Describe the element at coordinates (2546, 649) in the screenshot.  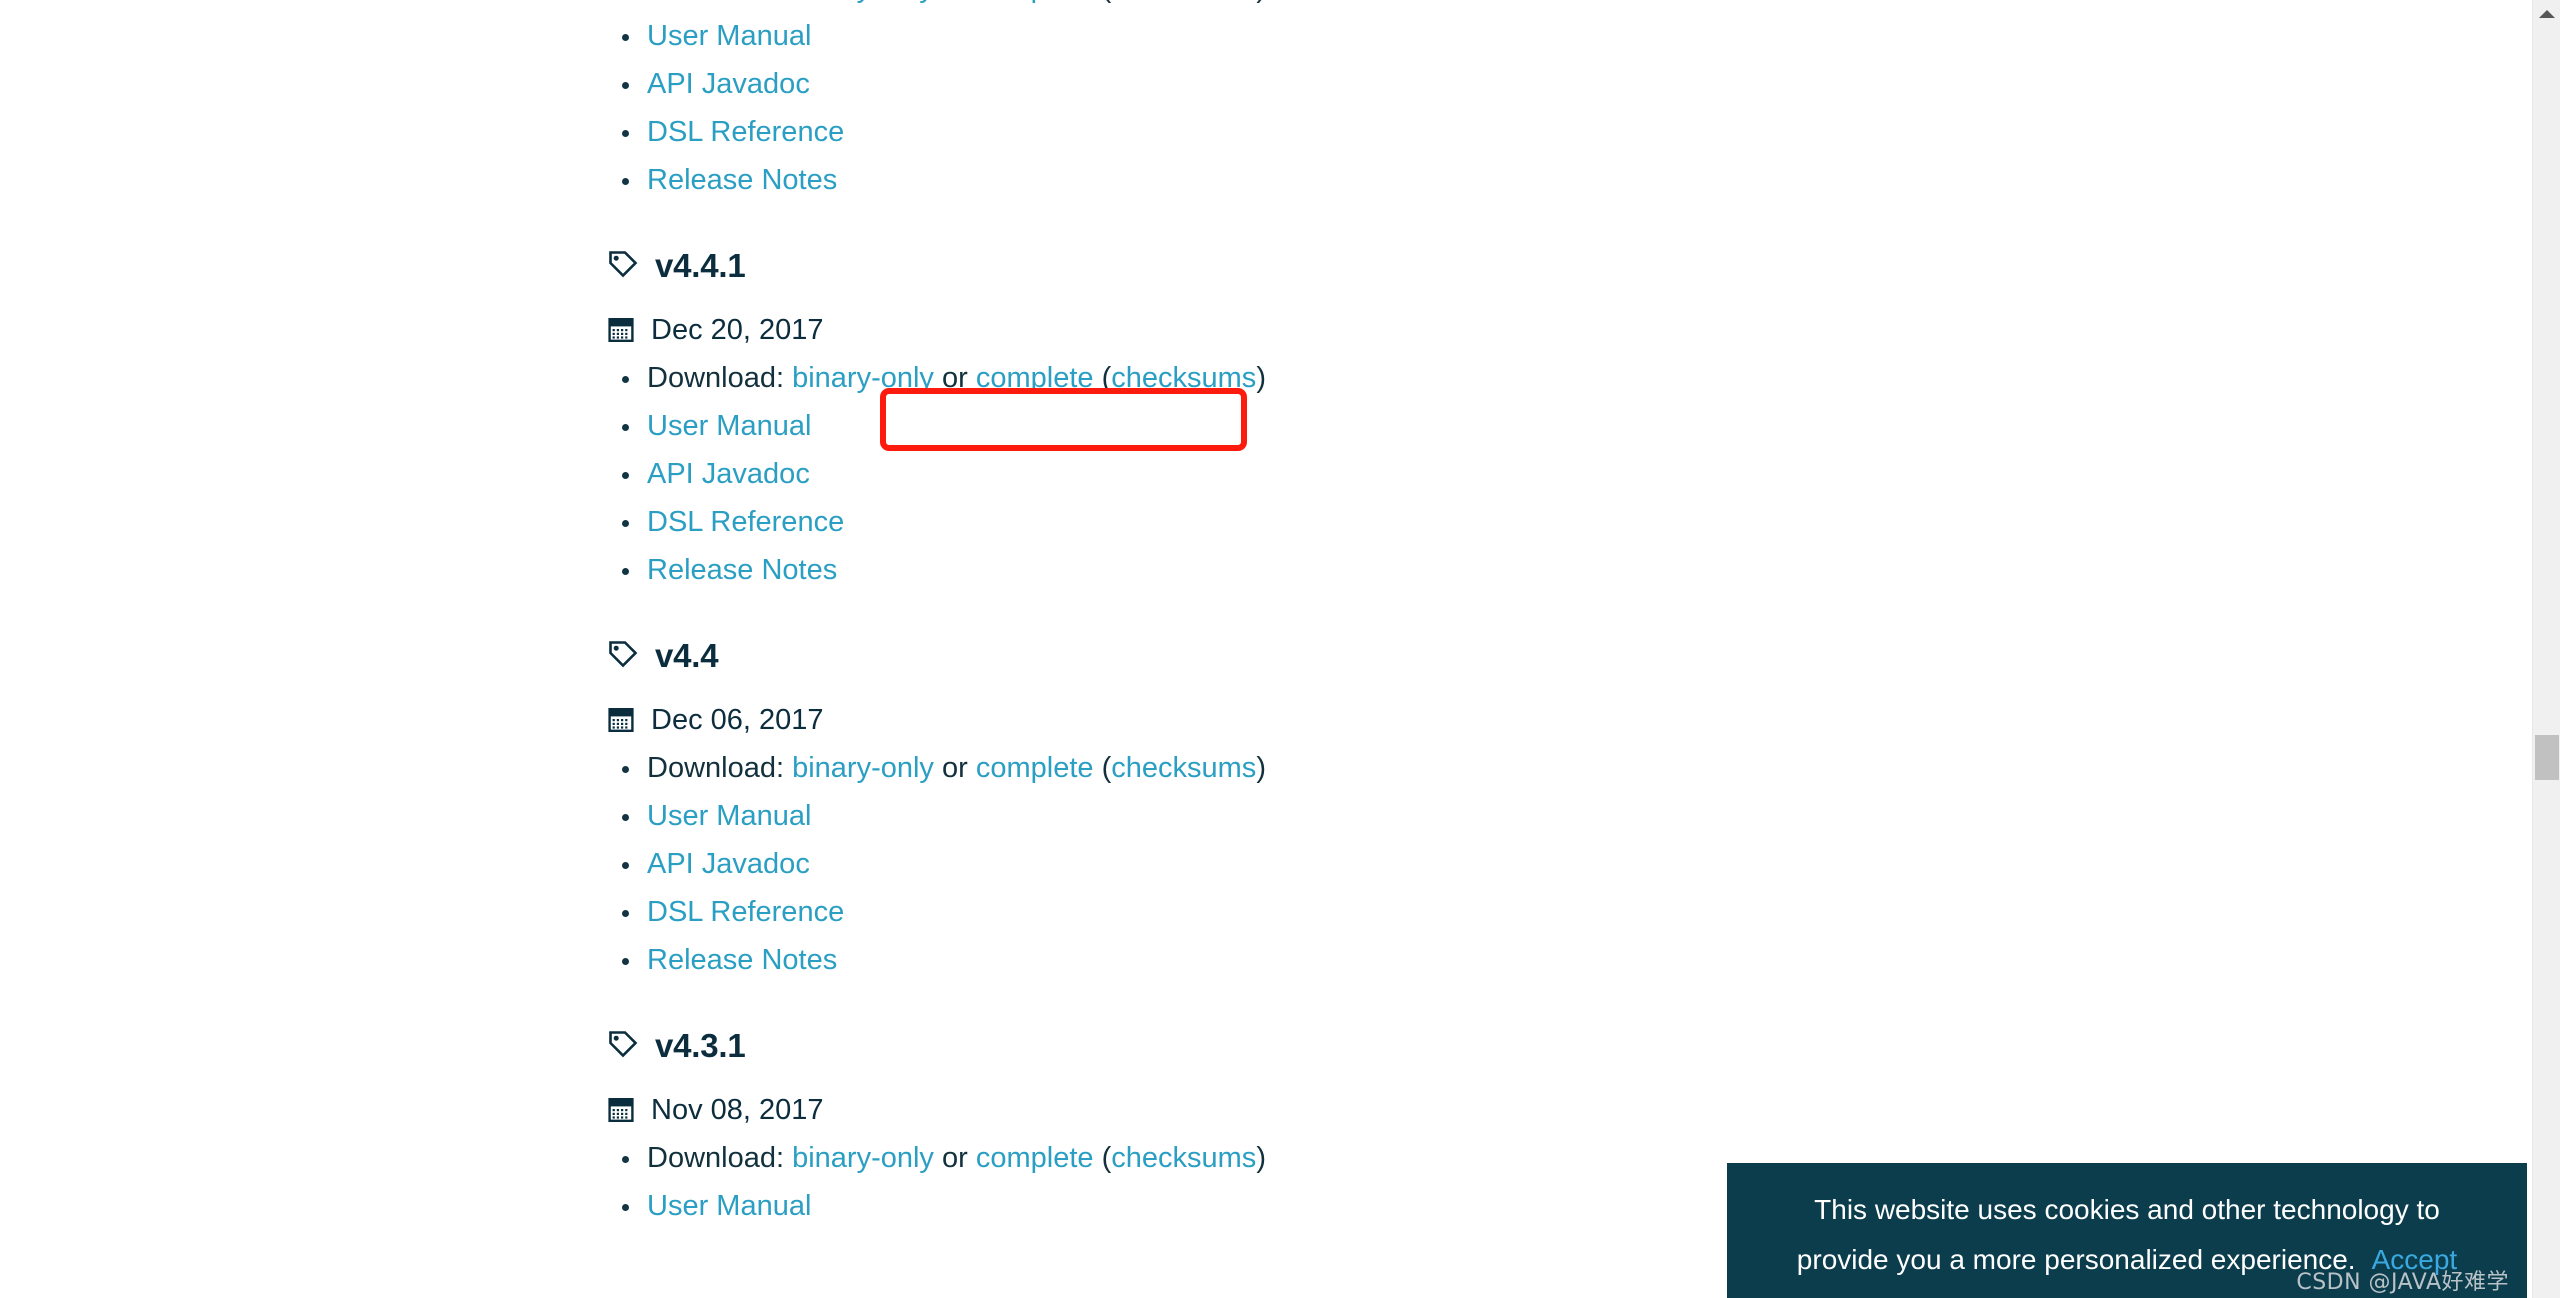
I see `vertical-scrollbar` at that location.